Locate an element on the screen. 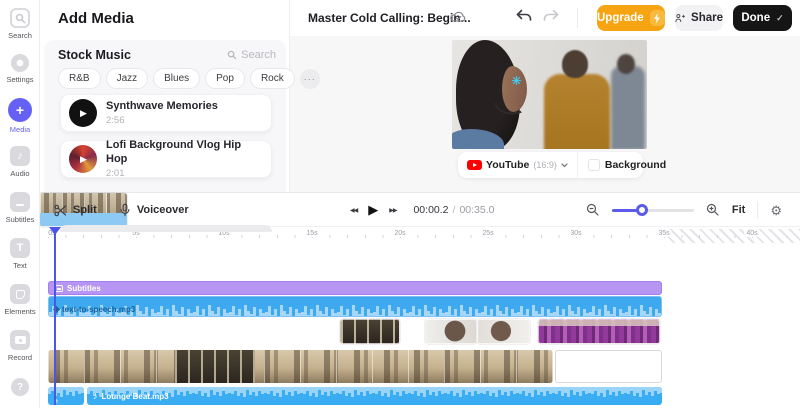 The width and height of the screenshot is (800, 408). settings-icon is located at coordinates (20, 63).